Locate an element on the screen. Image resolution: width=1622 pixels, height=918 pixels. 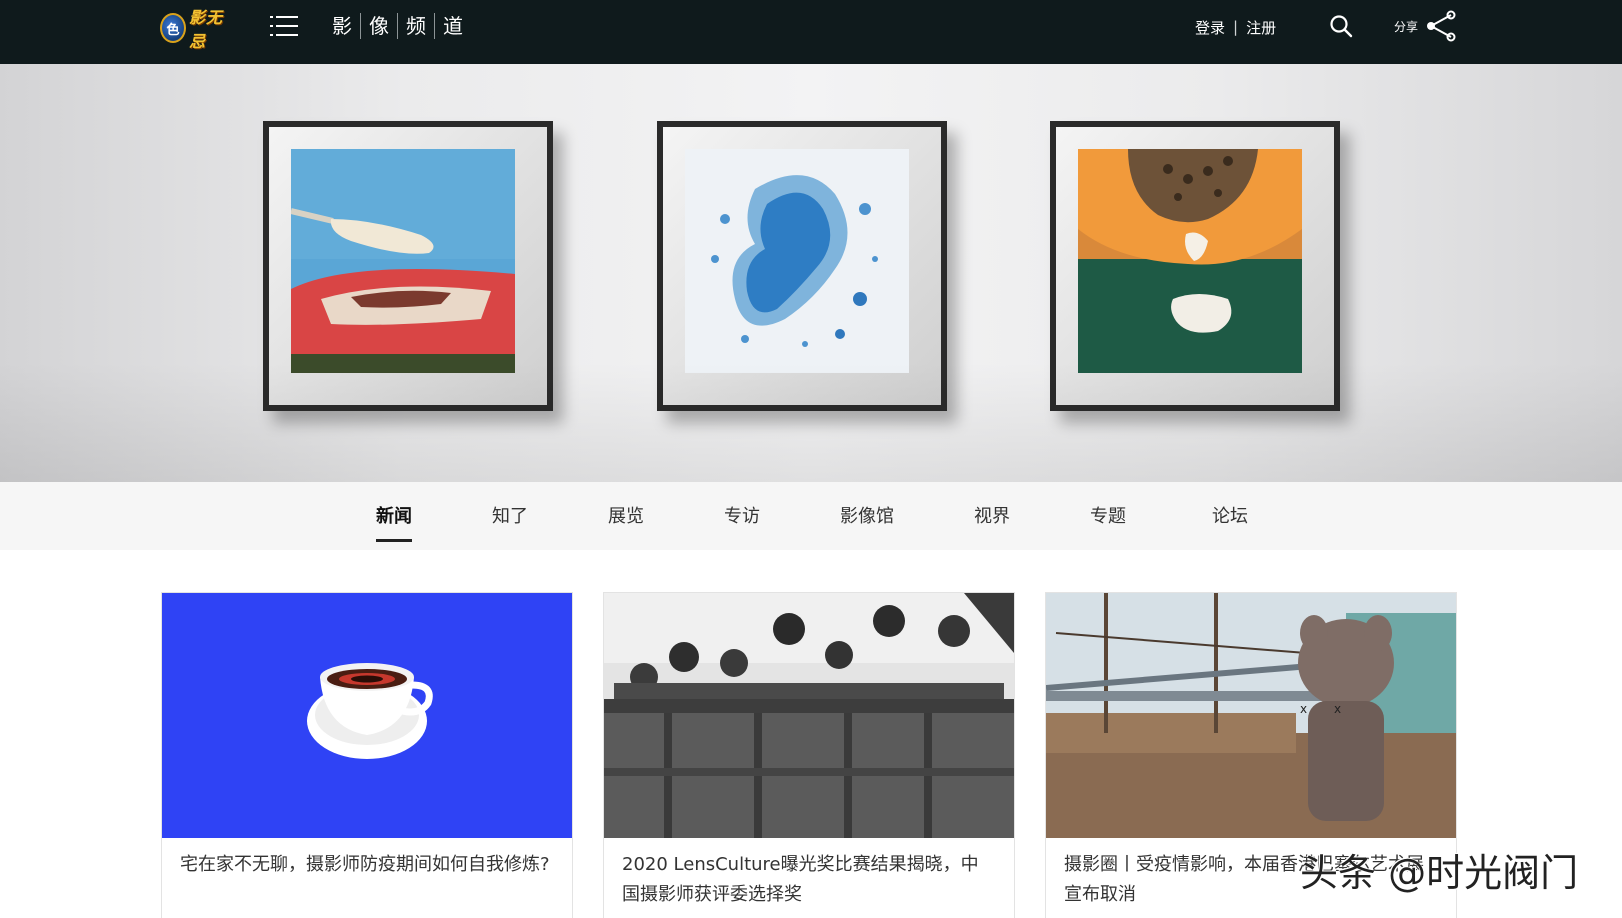
article-title: 宅在家不无聊，摄影师防疫期间如何自我修炼? is located at coordinates (367, 859).